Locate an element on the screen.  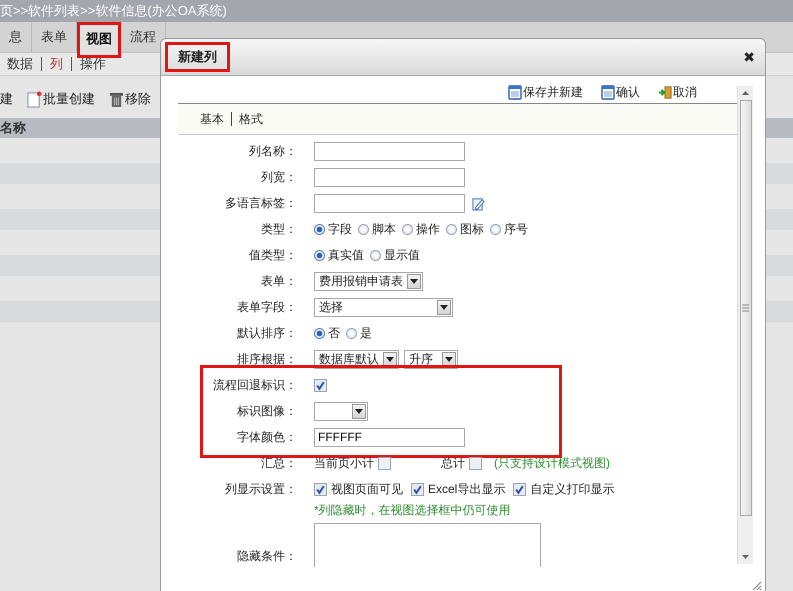
new-page-icon is located at coordinates (34, 99).